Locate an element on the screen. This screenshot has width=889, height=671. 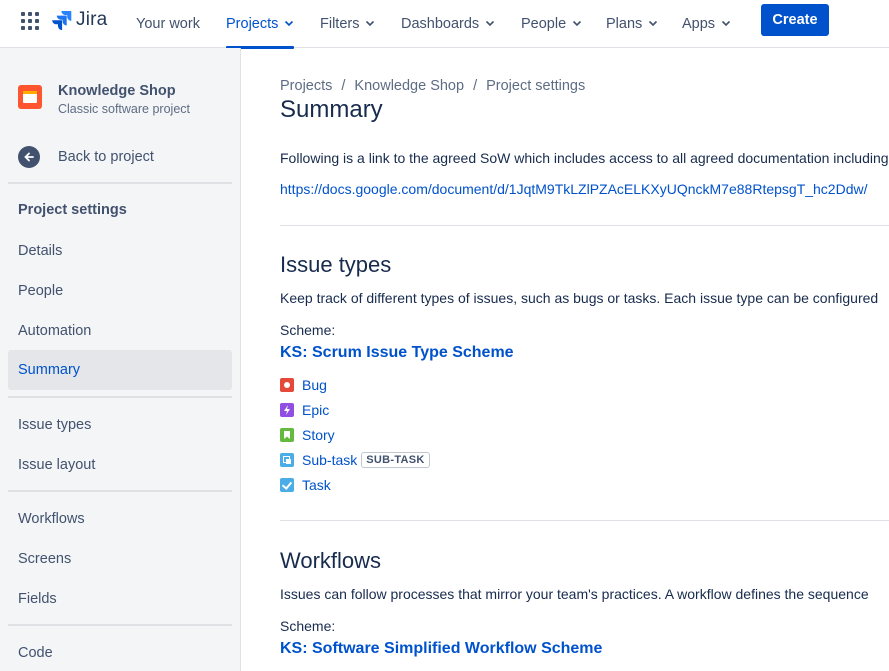
sidebar-item-summary: Summary is located at coordinates (120, 370).